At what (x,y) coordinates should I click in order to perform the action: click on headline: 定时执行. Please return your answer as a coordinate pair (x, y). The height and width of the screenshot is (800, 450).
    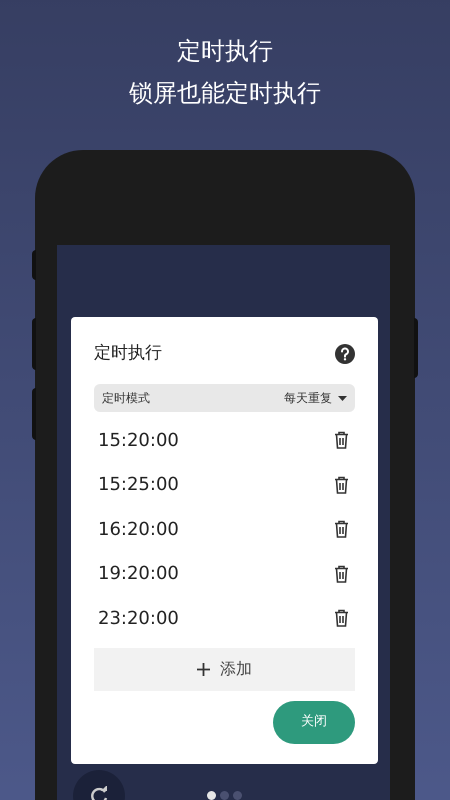
    Looking at the image, I should click on (225, 51).